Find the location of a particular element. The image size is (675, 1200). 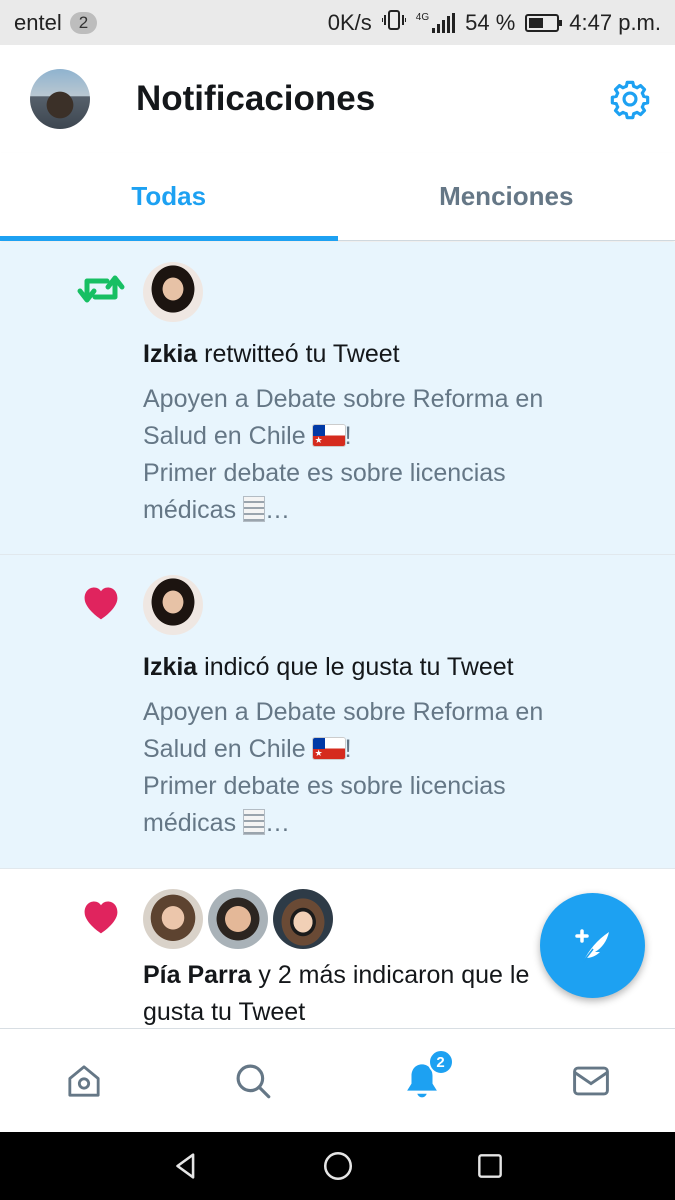

user-avatar-pia-parra is located at coordinates (173, 919).